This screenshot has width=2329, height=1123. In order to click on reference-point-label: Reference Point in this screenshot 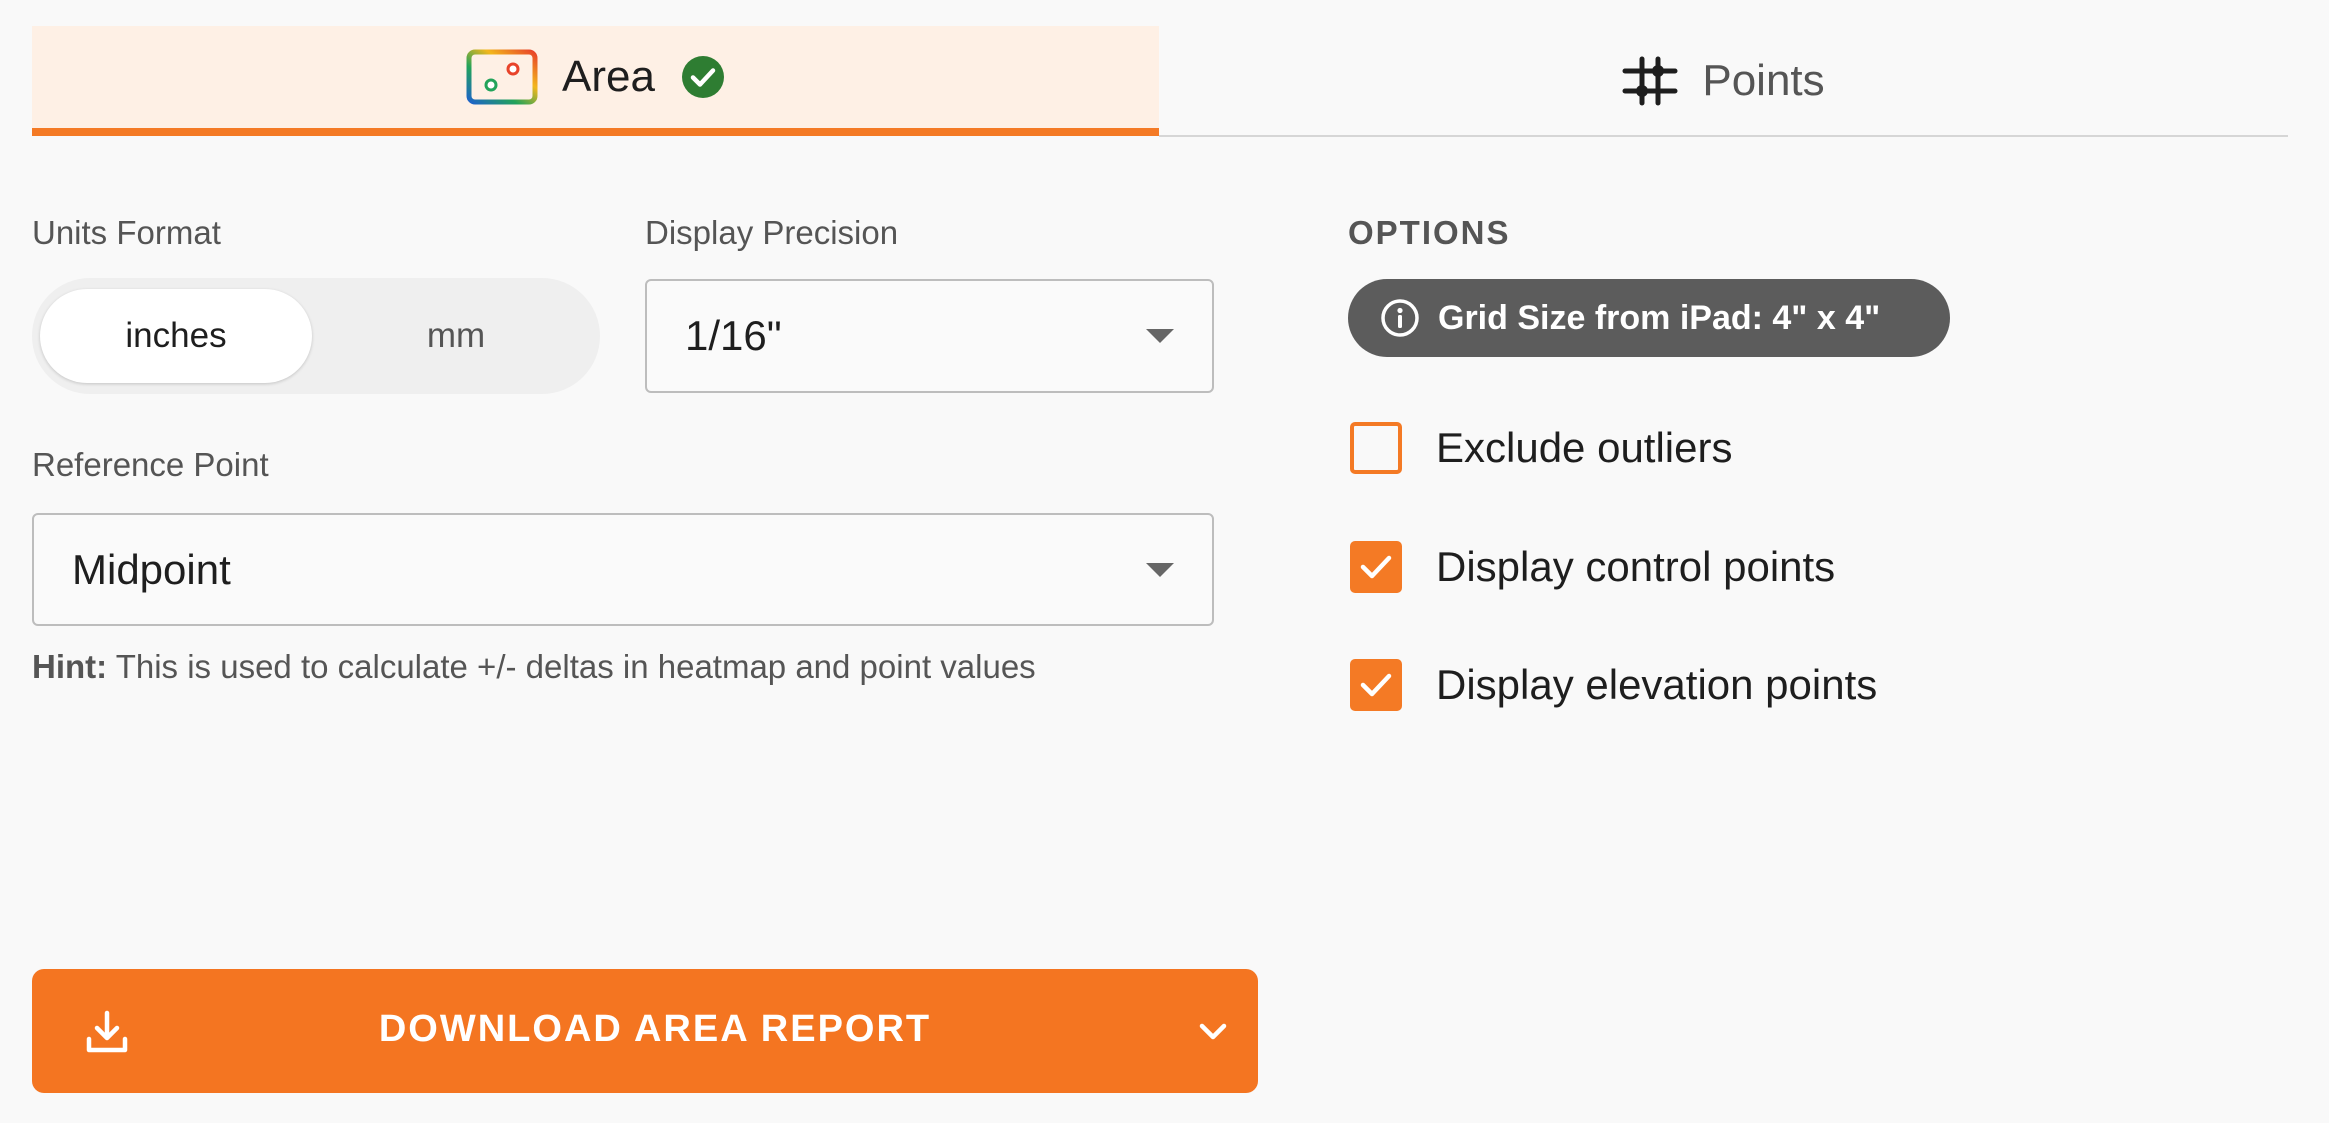, I will do `click(150, 464)`.